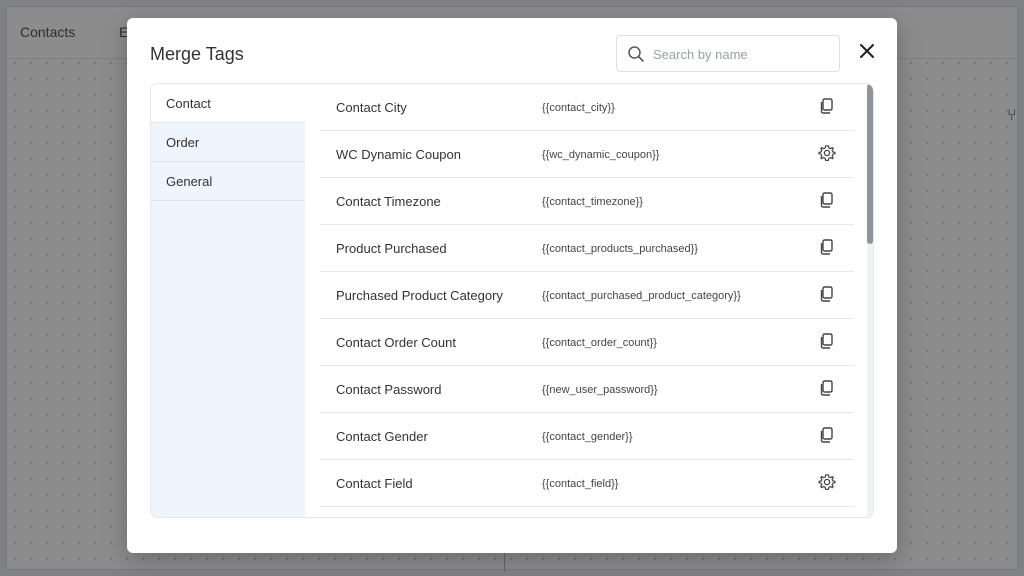 Image resolution: width=1024 pixels, height=576 pixels. Describe the element at coordinates (388, 201) in the screenshot. I see `tag-name: Contact Timezone` at that location.